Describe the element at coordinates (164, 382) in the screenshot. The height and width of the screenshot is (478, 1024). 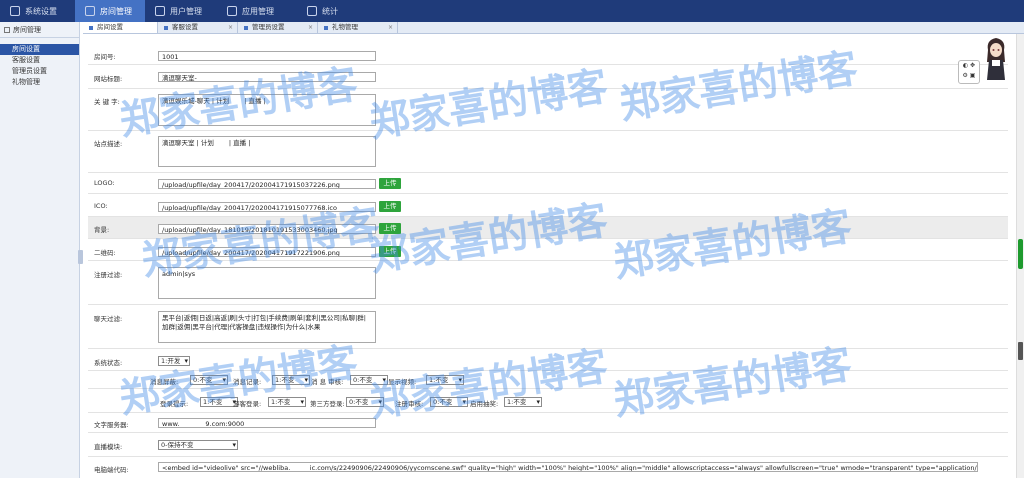
I see `message-block-label: 消息屏蔽:` at that location.